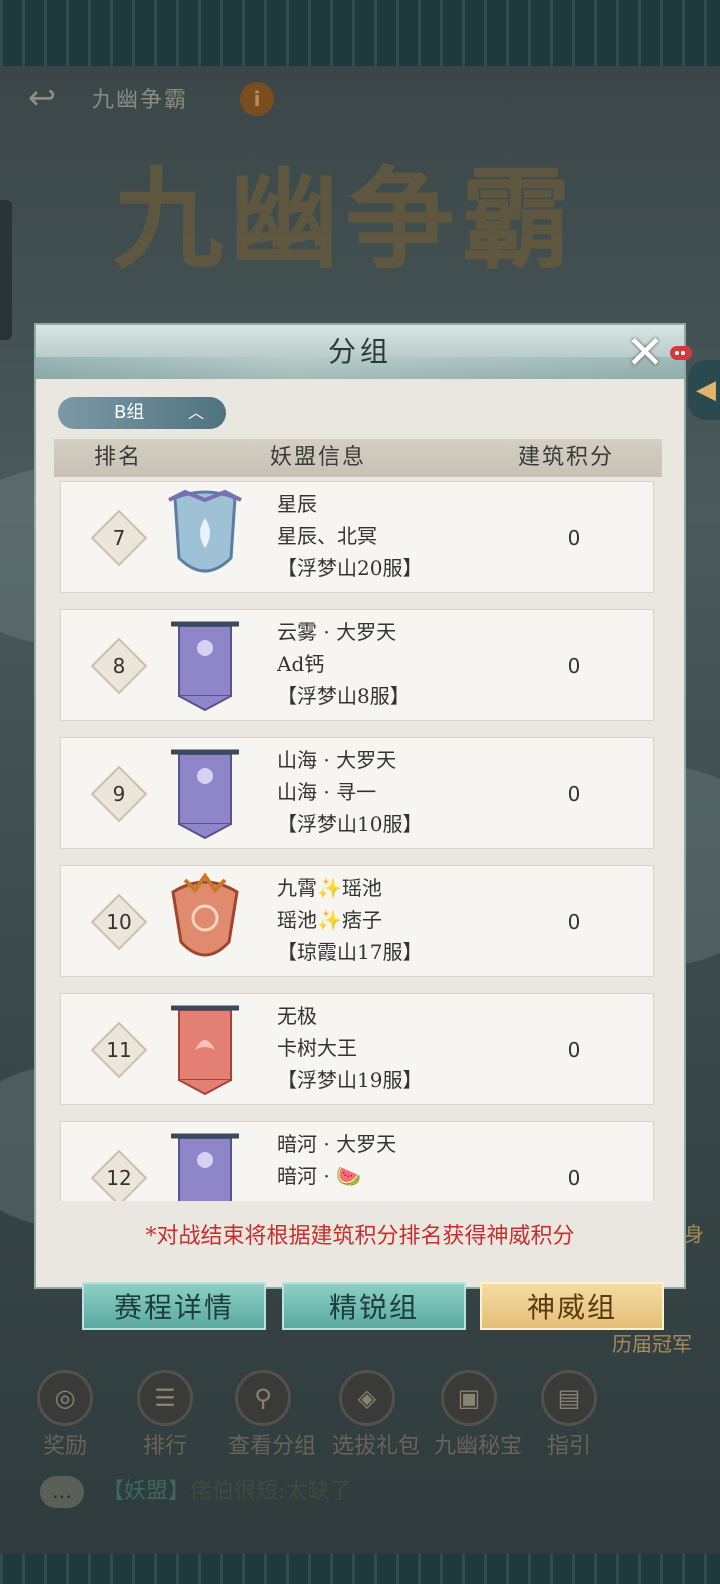 This screenshot has width=720, height=1584. I want to click on reward-button: ◎ 奖励, so click(65, 1415).